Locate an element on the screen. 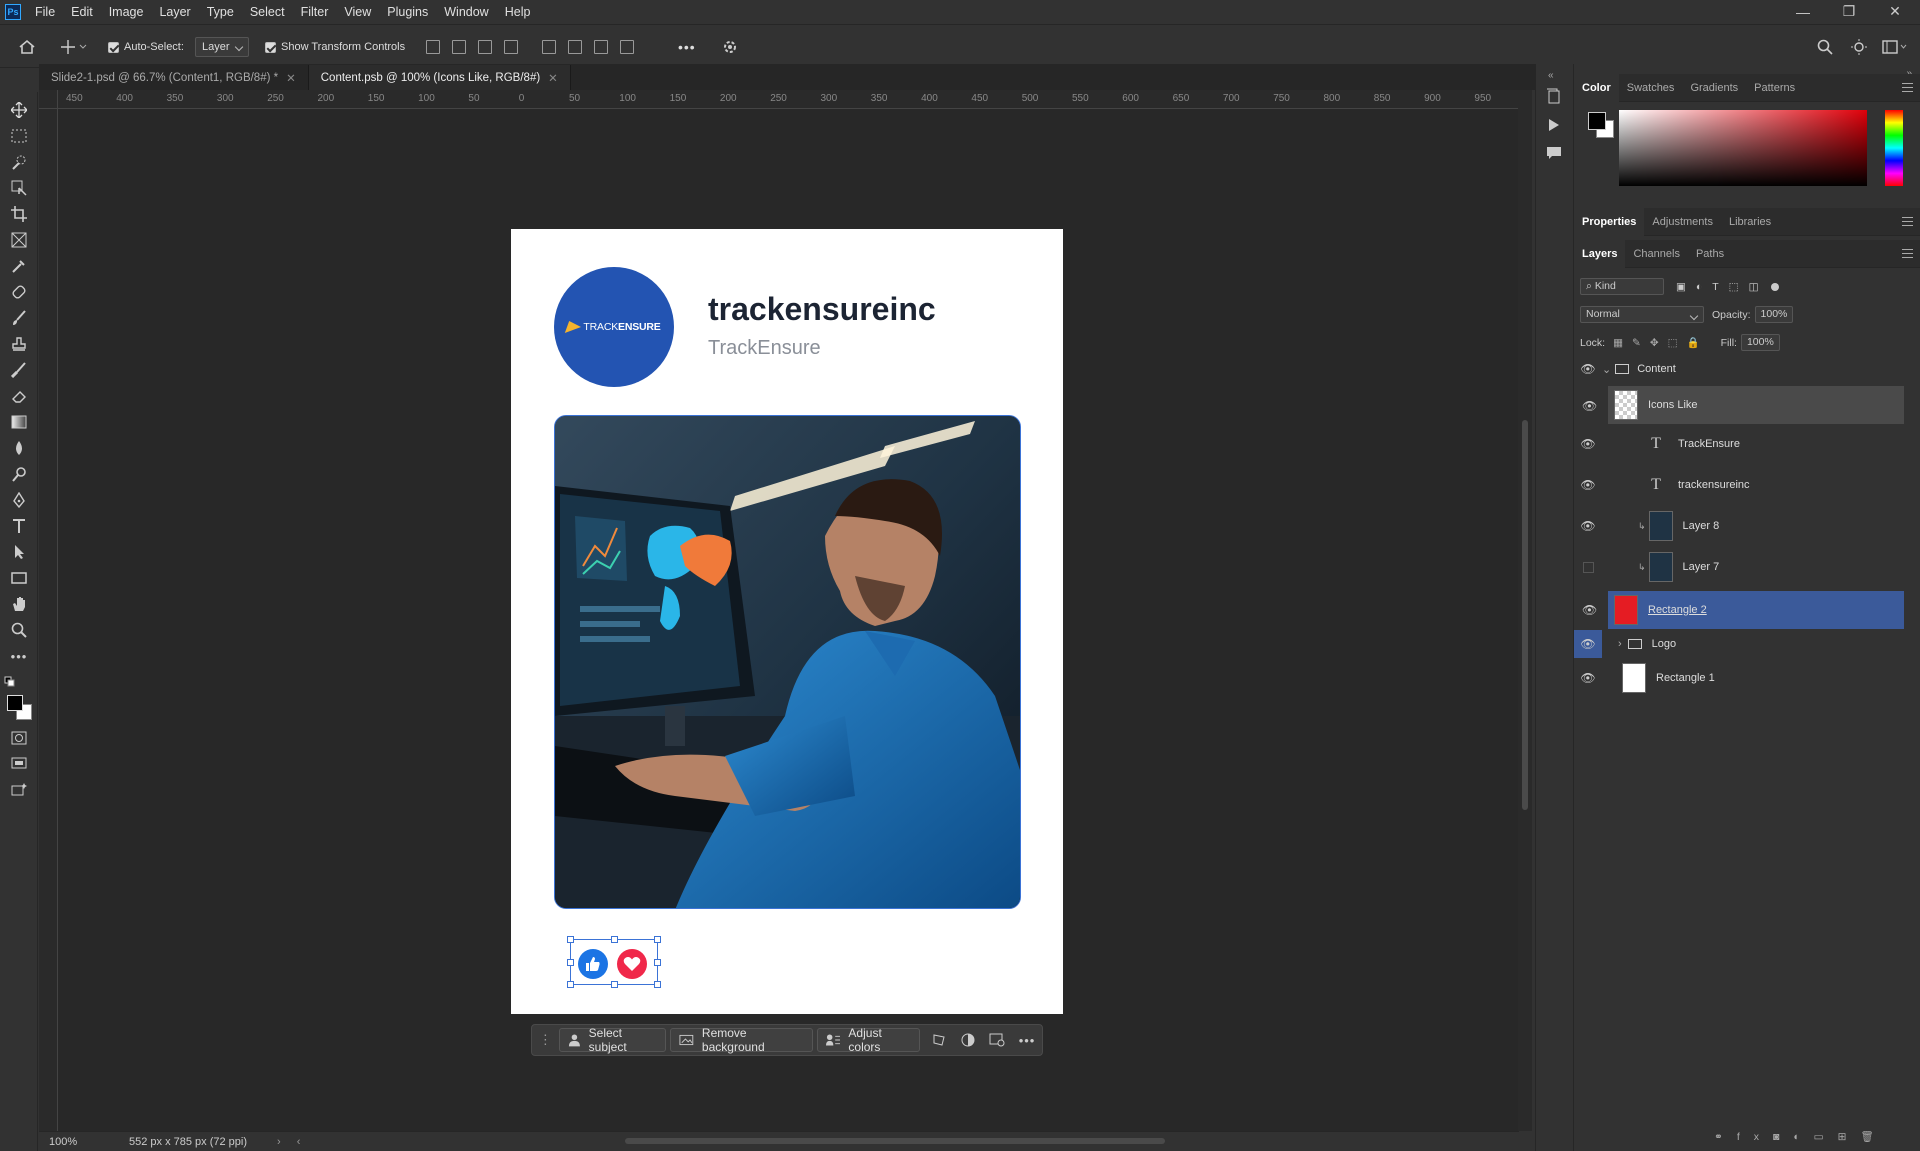 This screenshot has height=1151, width=1920. frame-tool-icon is located at coordinates (19, 240).